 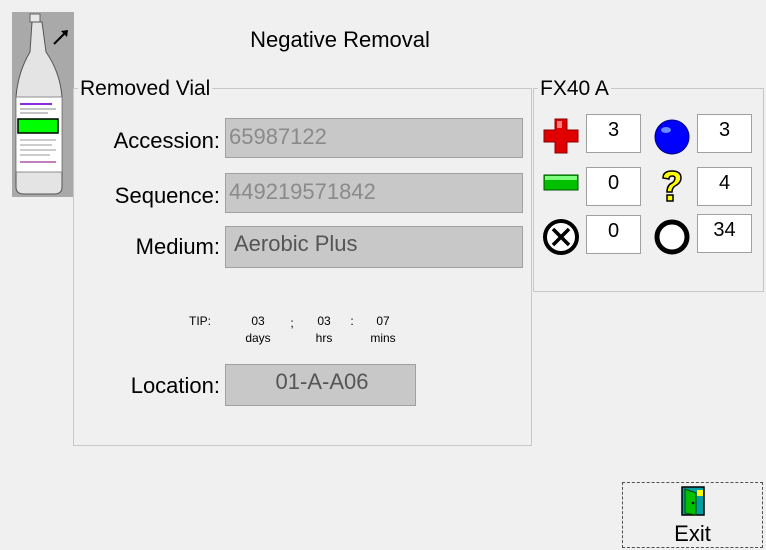 What do you see at coordinates (613, 234) in the screenshot?
I see `error-count: 0` at bounding box center [613, 234].